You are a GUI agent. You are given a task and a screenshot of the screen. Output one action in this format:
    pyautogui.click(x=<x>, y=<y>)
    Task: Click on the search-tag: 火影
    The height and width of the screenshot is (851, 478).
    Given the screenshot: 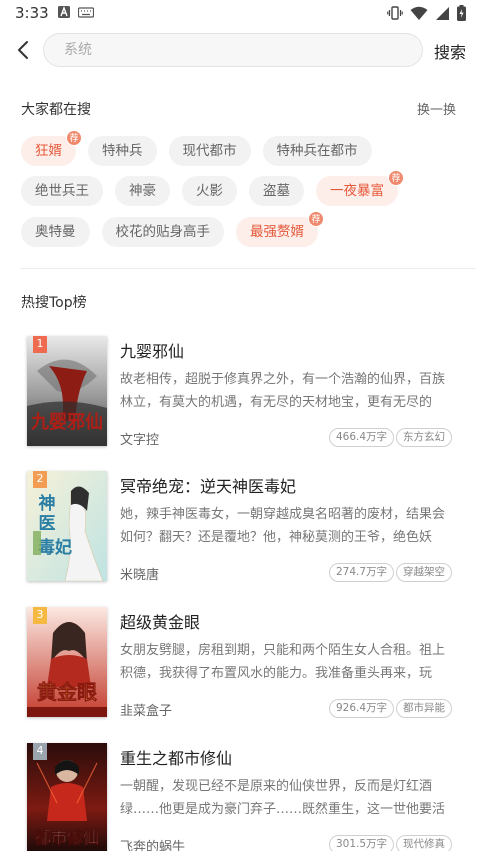 What is the action you would take?
    pyautogui.click(x=209, y=191)
    